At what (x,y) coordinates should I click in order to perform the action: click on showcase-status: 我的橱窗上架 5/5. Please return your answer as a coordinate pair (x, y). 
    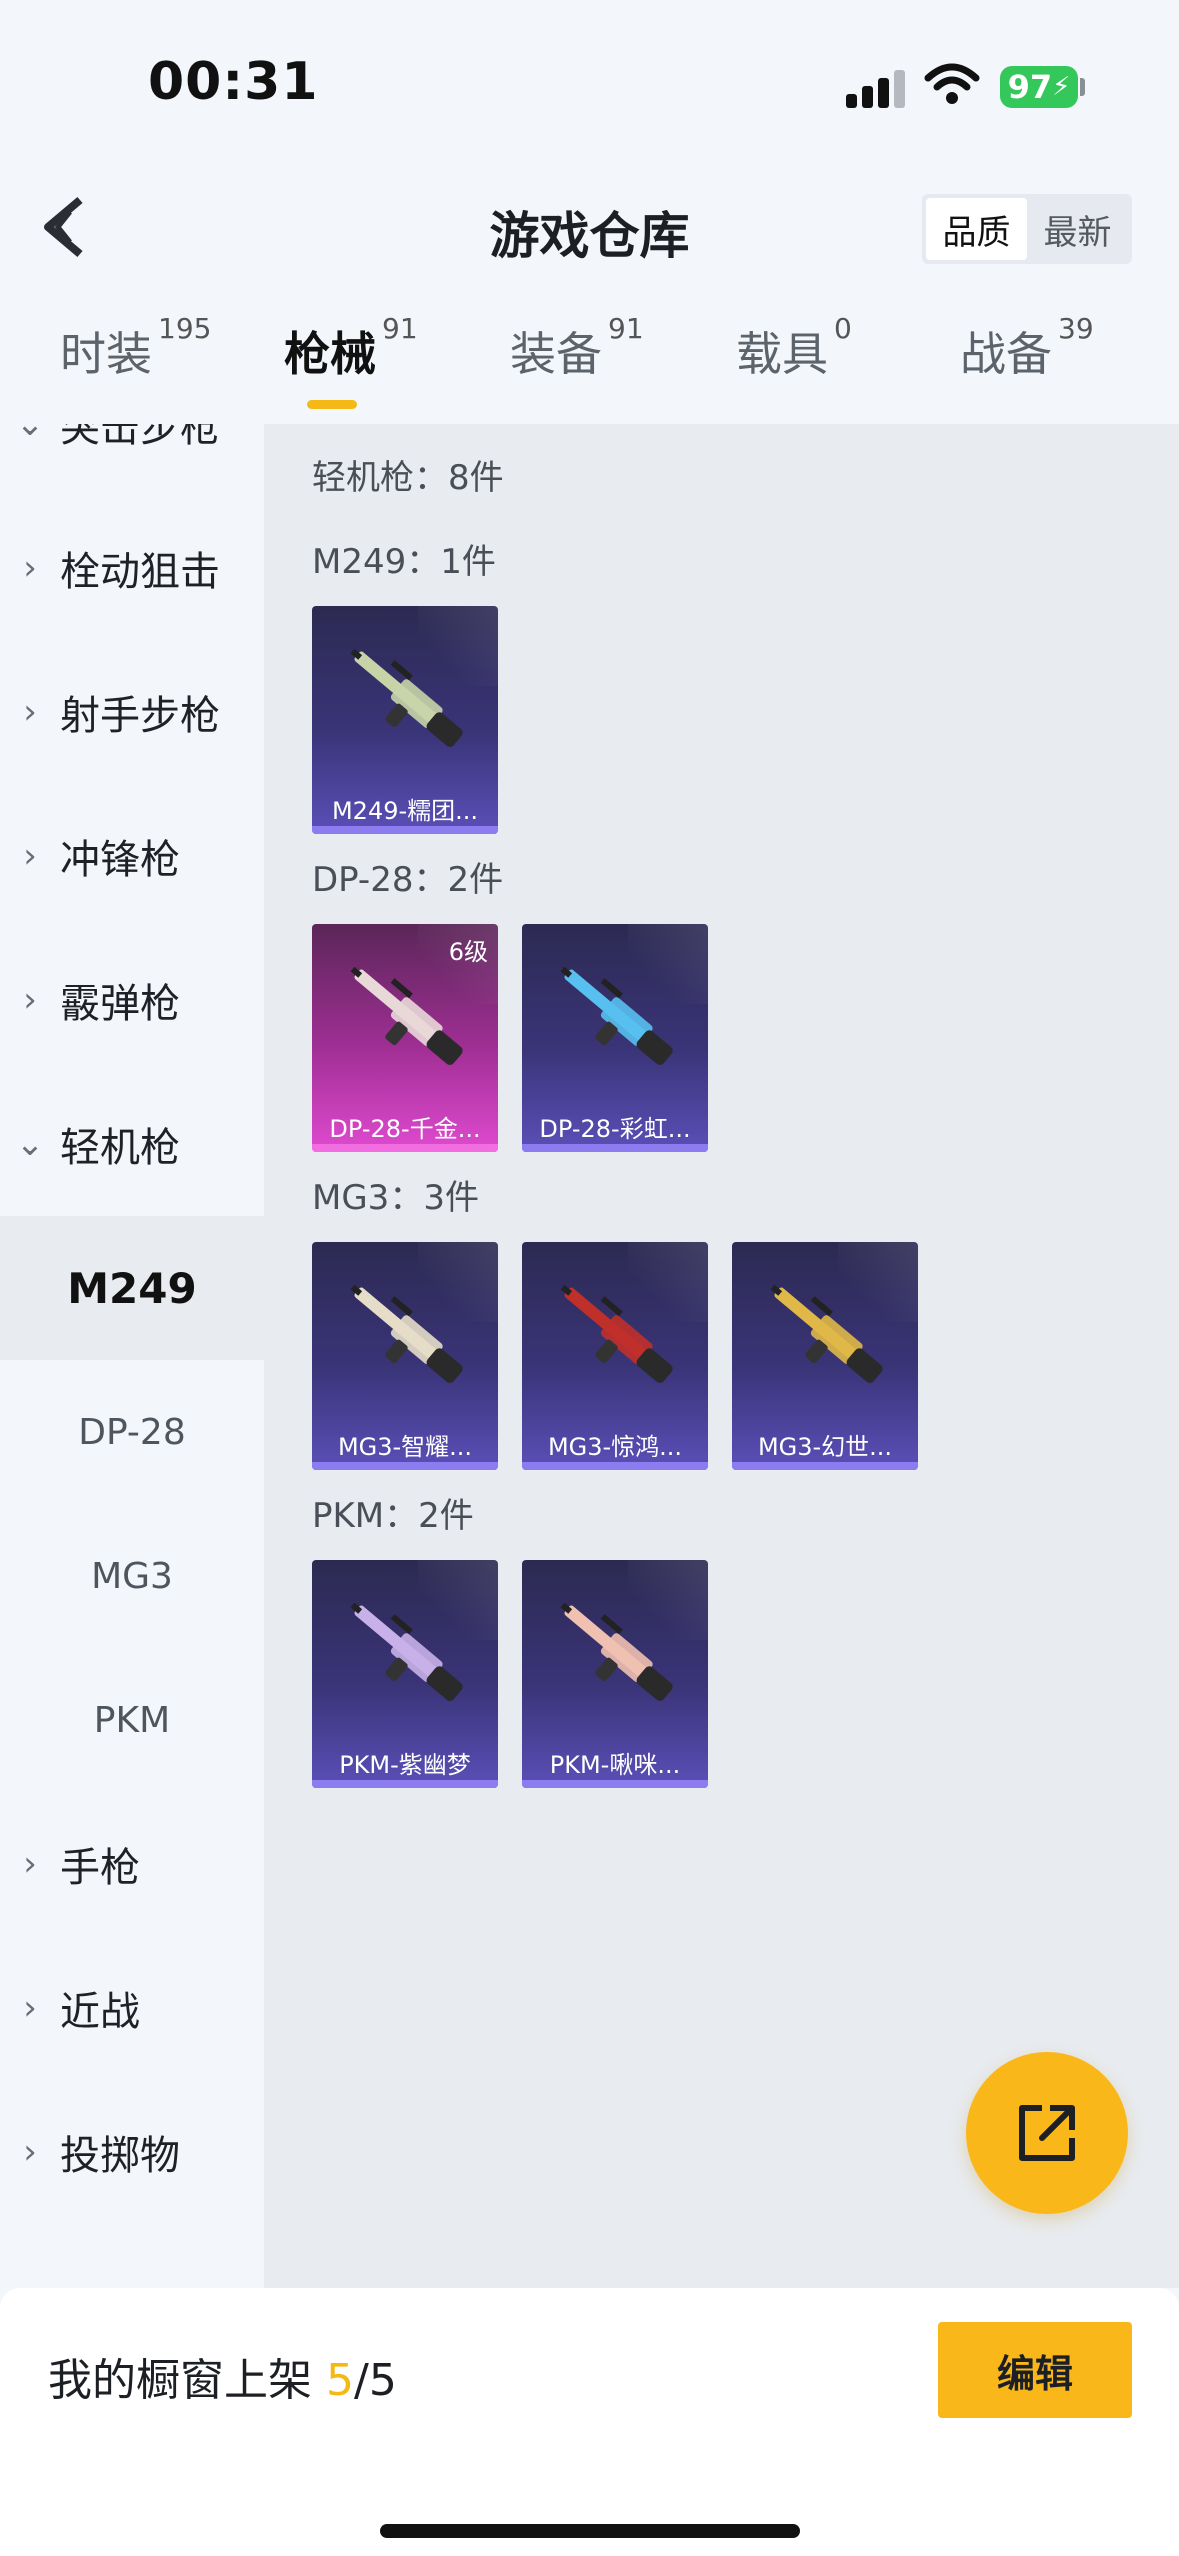
    Looking at the image, I should click on (222, 2376).